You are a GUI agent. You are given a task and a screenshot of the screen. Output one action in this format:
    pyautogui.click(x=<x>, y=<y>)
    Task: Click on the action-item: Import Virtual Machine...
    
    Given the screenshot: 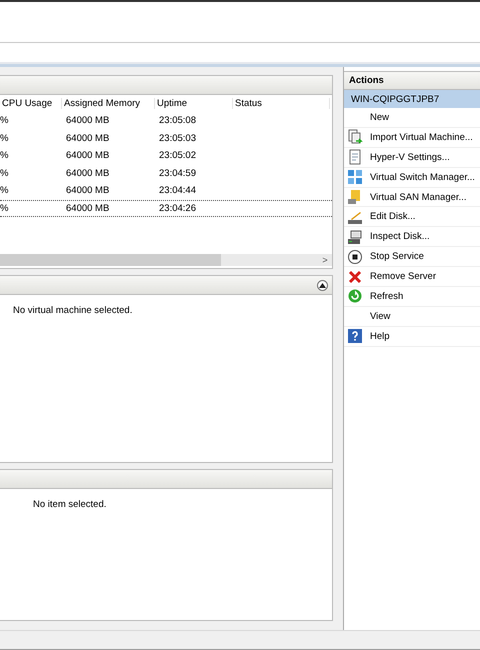 What is the action you would take?
    pyautogui.click(x=421, y=137)
    